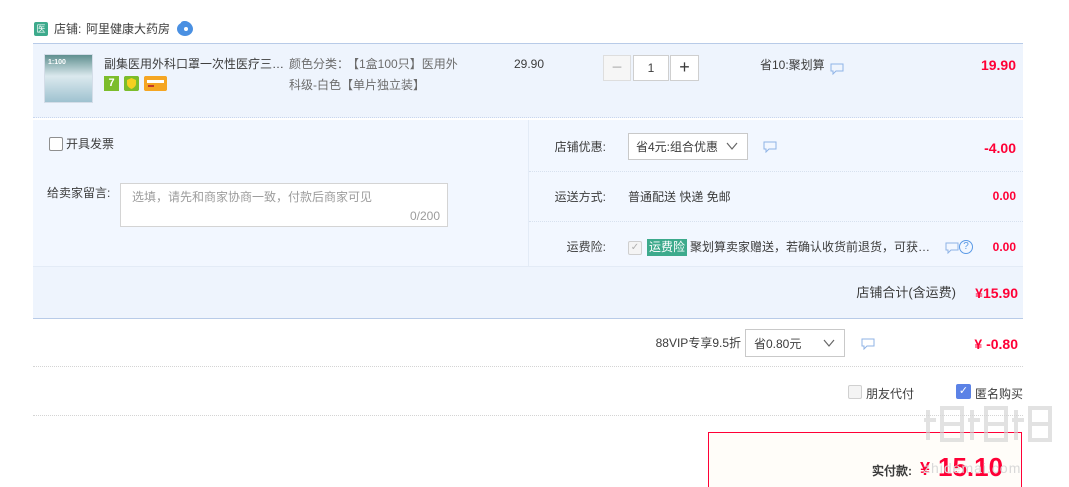 This screenshot has width=1069, height=487. Describe the element at coordinates (996, 344) in the screenshot. I see `vip-discount-amount: ¥ -0.80` at that location.